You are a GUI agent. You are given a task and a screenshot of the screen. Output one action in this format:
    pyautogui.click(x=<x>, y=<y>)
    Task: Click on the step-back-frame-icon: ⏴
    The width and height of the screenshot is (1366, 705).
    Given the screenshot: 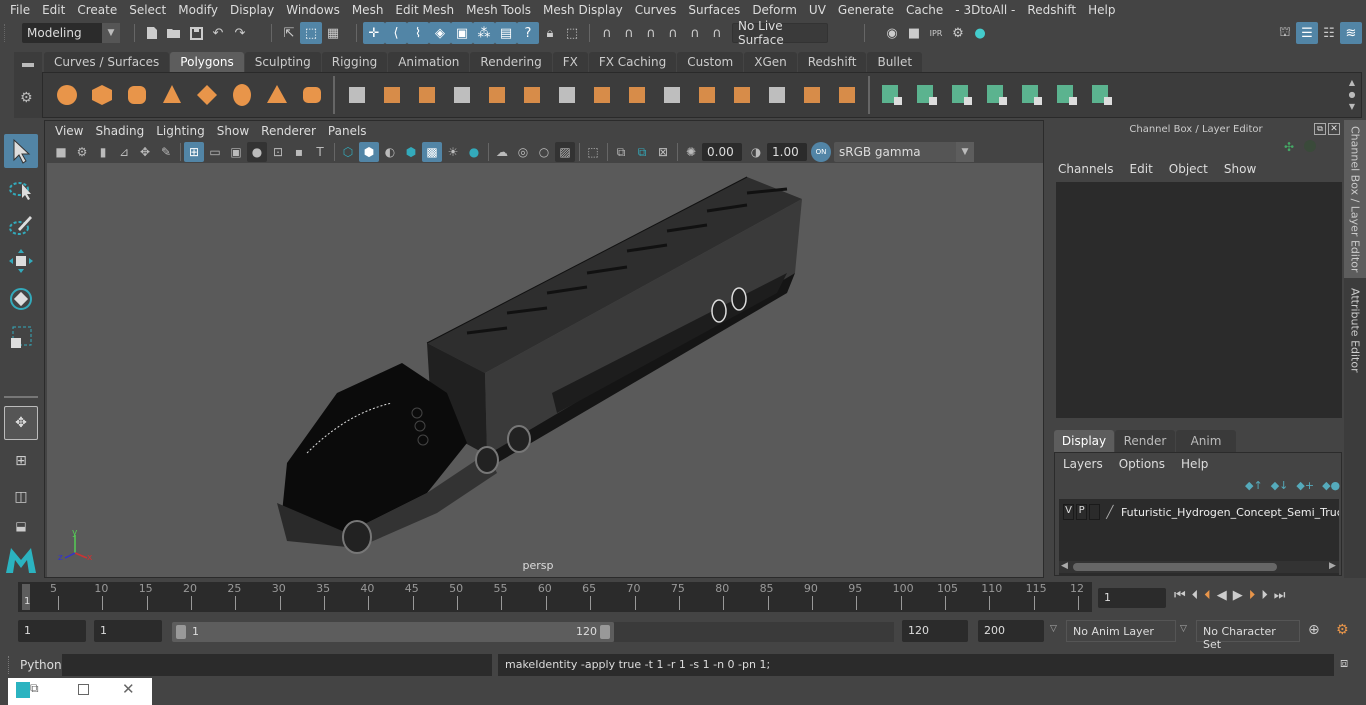 What is the action you would take?
    pyautogui.click(x=1195, y=595)
    